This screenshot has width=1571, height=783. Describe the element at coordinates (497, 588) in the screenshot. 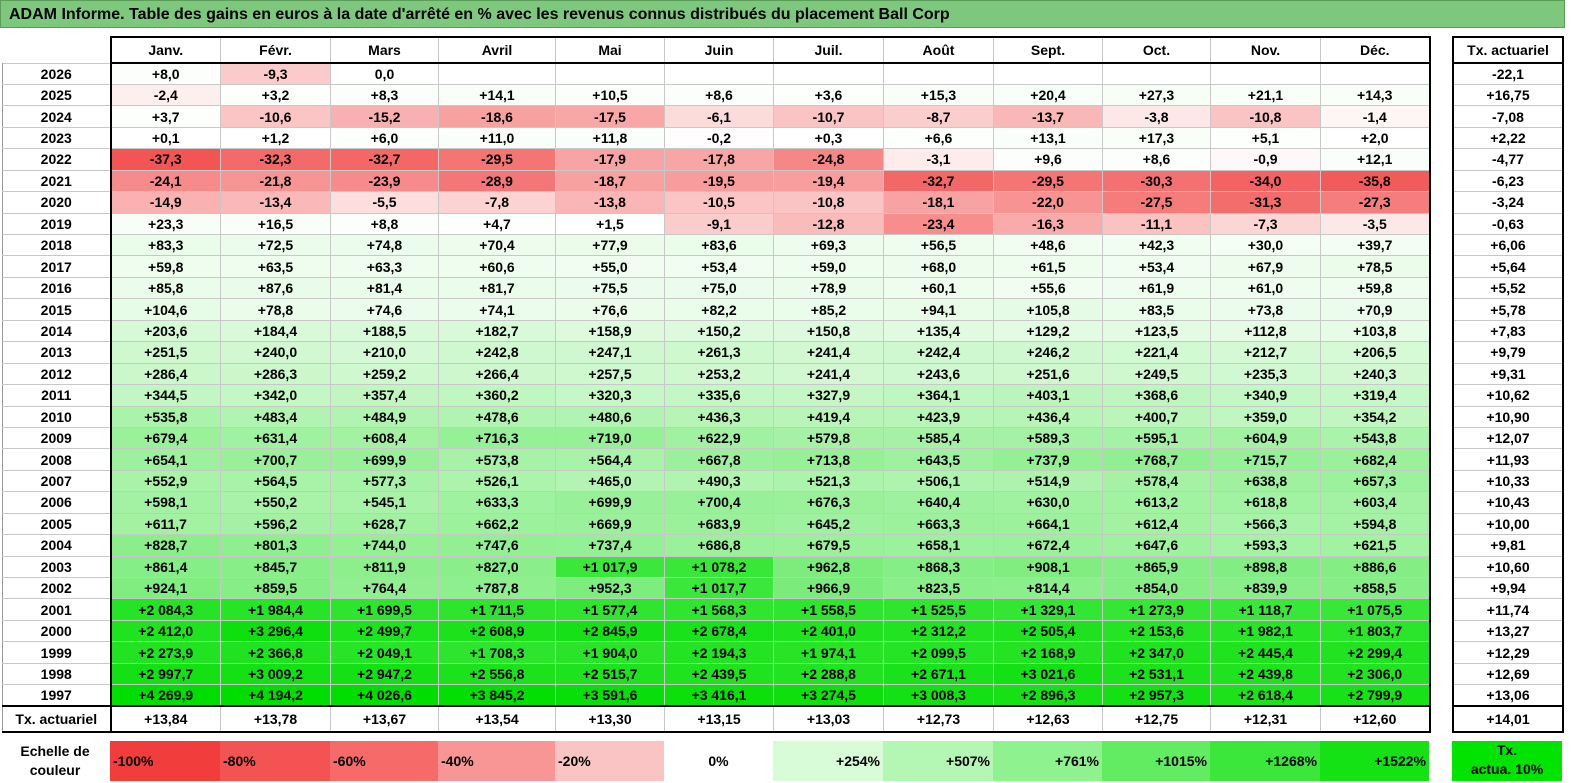

I see `gain-cell: +787,8` at that location.